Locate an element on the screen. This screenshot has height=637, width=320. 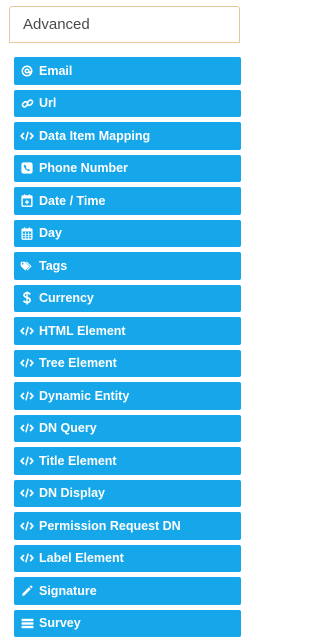
component-button-label: Tree Element is located at coordinates (78, 363).